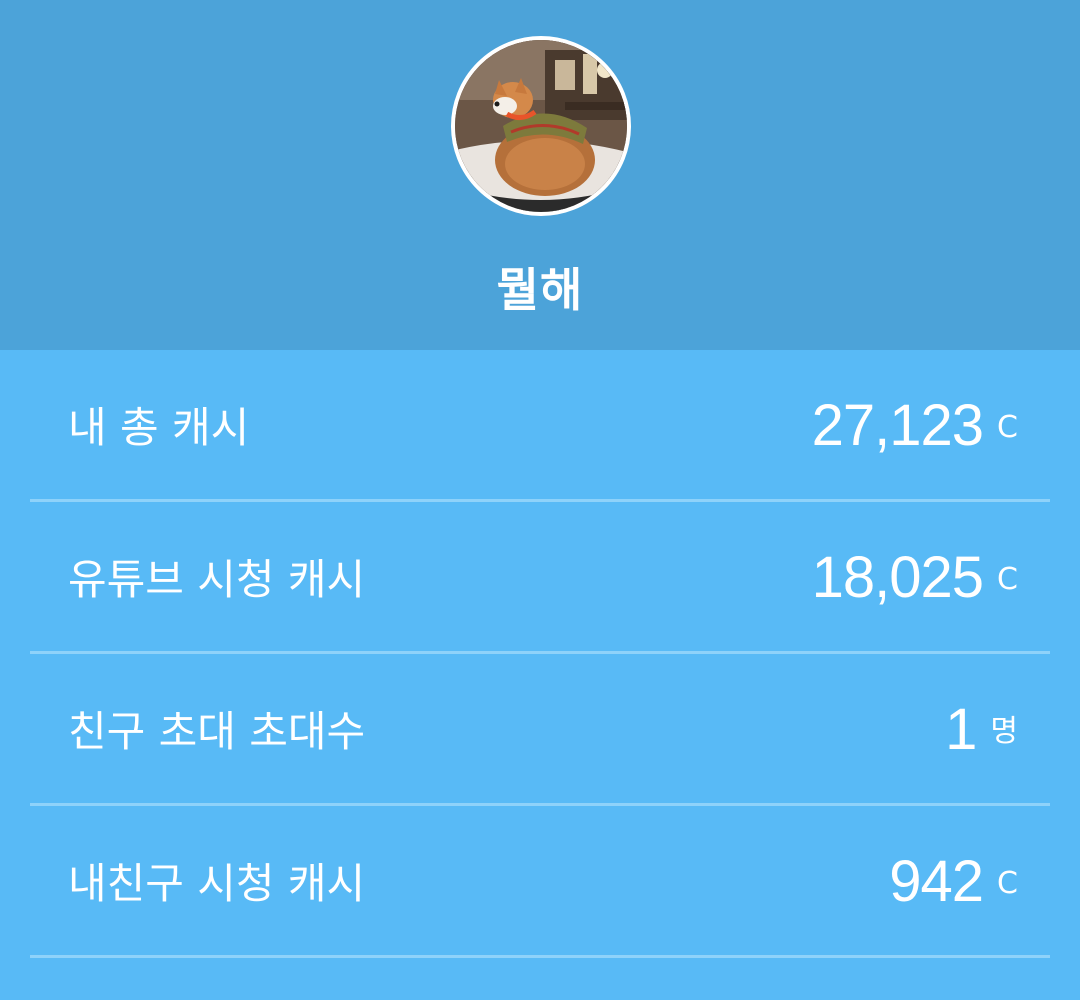  Describe the element at coordinates (540, 578) in the screenshot. I see `stat-row-youtube-cash: 유튜브 시청 캐시 18,025 C` at that location.